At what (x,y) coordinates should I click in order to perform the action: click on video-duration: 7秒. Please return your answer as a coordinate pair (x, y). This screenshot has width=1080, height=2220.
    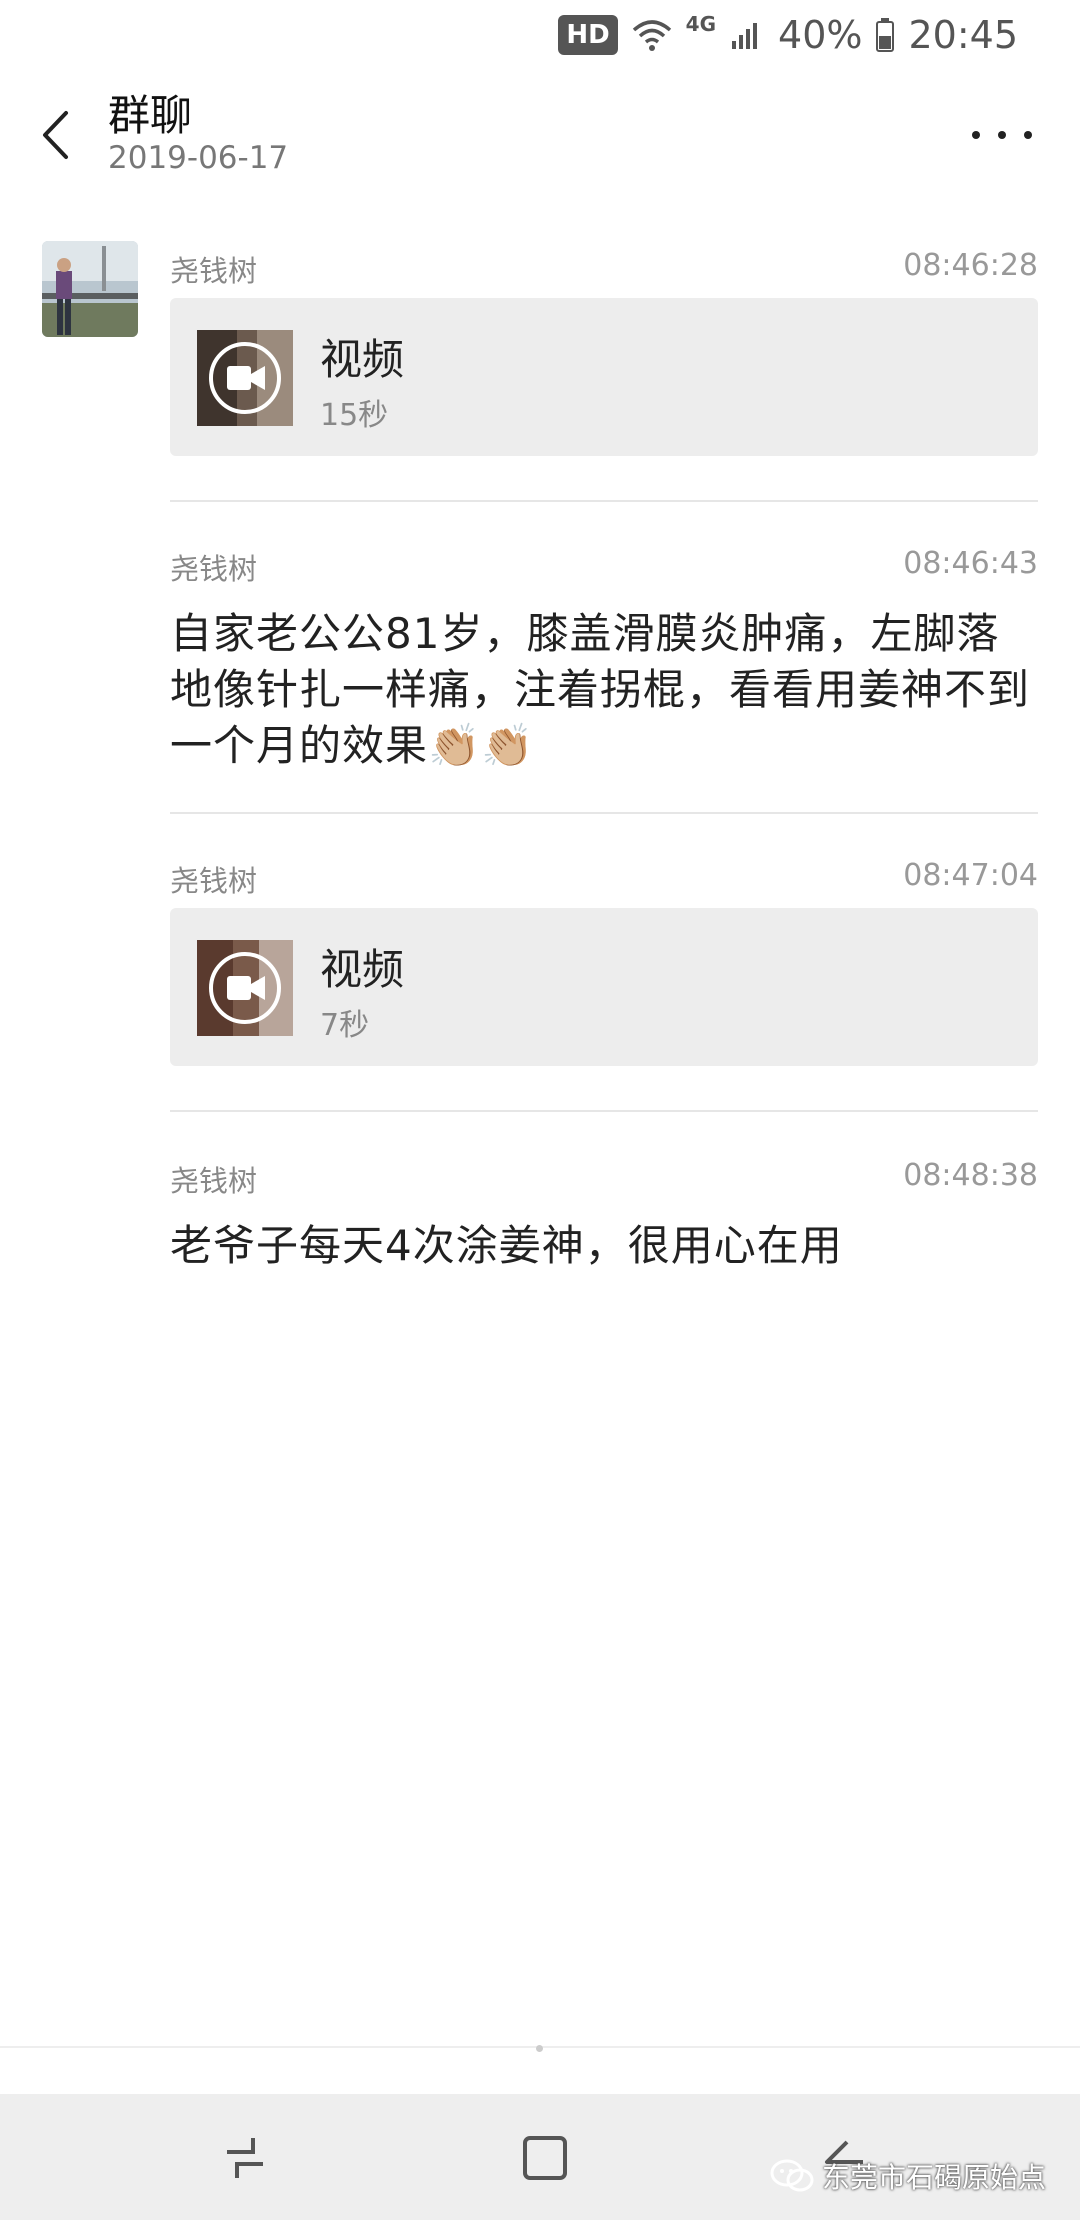
    Looking at the image, I should click on (345, 1025).